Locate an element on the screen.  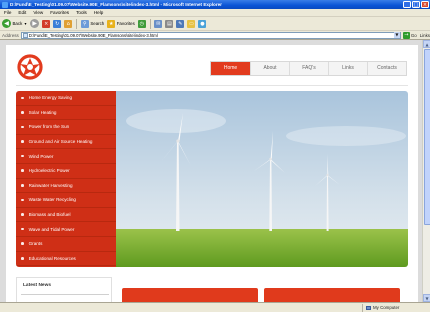
mail-button: ✉ is located at coordinates (158, 23).